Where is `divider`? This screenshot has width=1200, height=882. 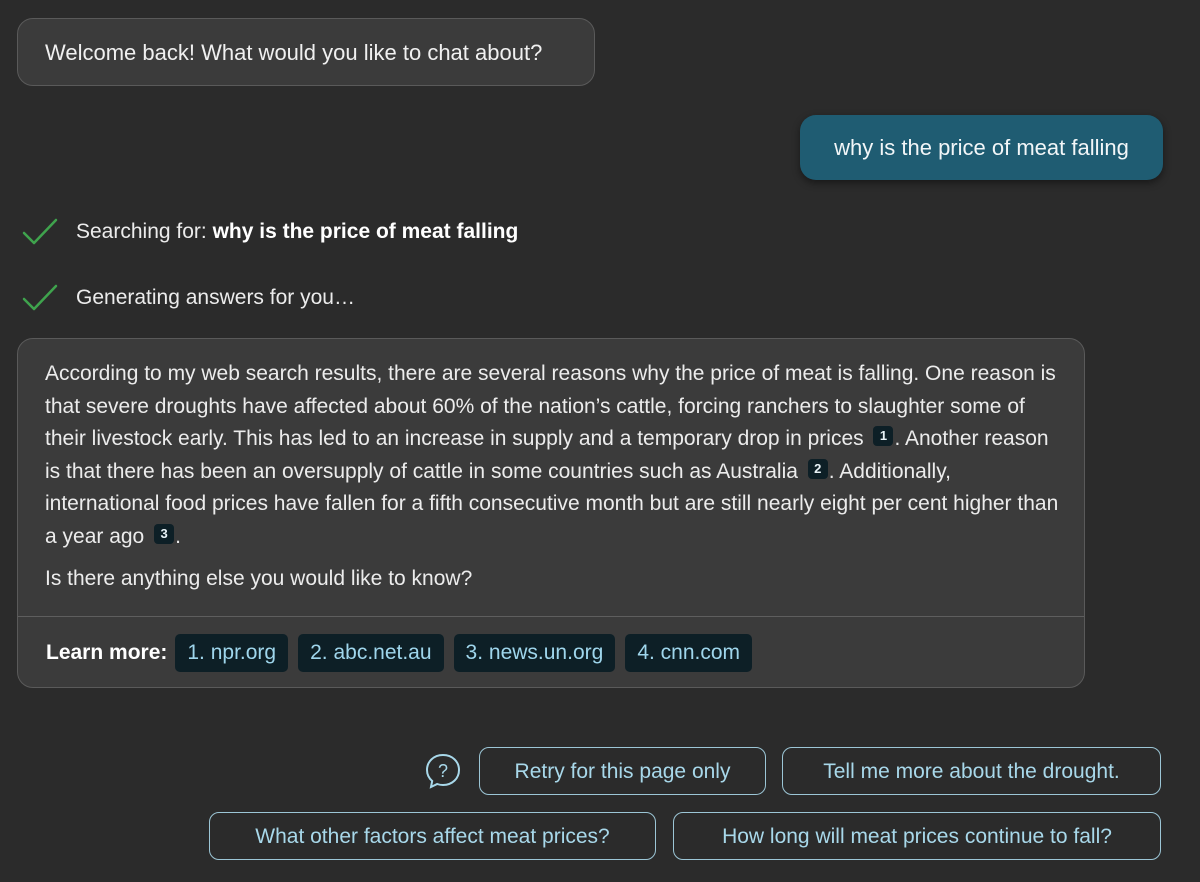
divider is located at coordinates (551, 616).